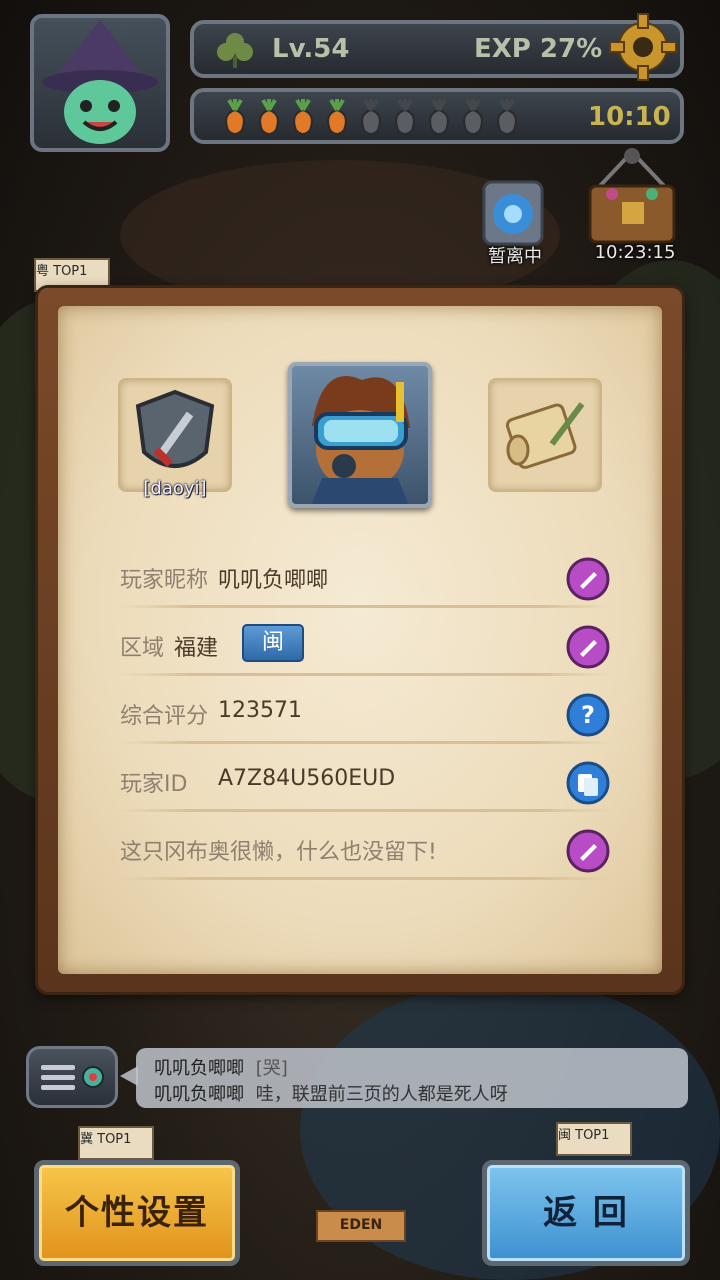 The image size is (720, 1280). What do you see at coordinates (106, 1139) in the screenshot?
I see `map-tag-label: 冀 TOP1` at bounding box center [106, 1139].